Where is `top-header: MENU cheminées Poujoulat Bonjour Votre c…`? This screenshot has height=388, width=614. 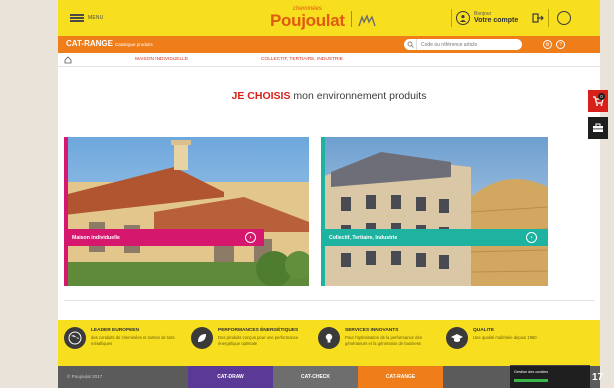
top-header: MENU cheminées Poujoulat Bonjour Votre c… is located at coordinates (329, 18).